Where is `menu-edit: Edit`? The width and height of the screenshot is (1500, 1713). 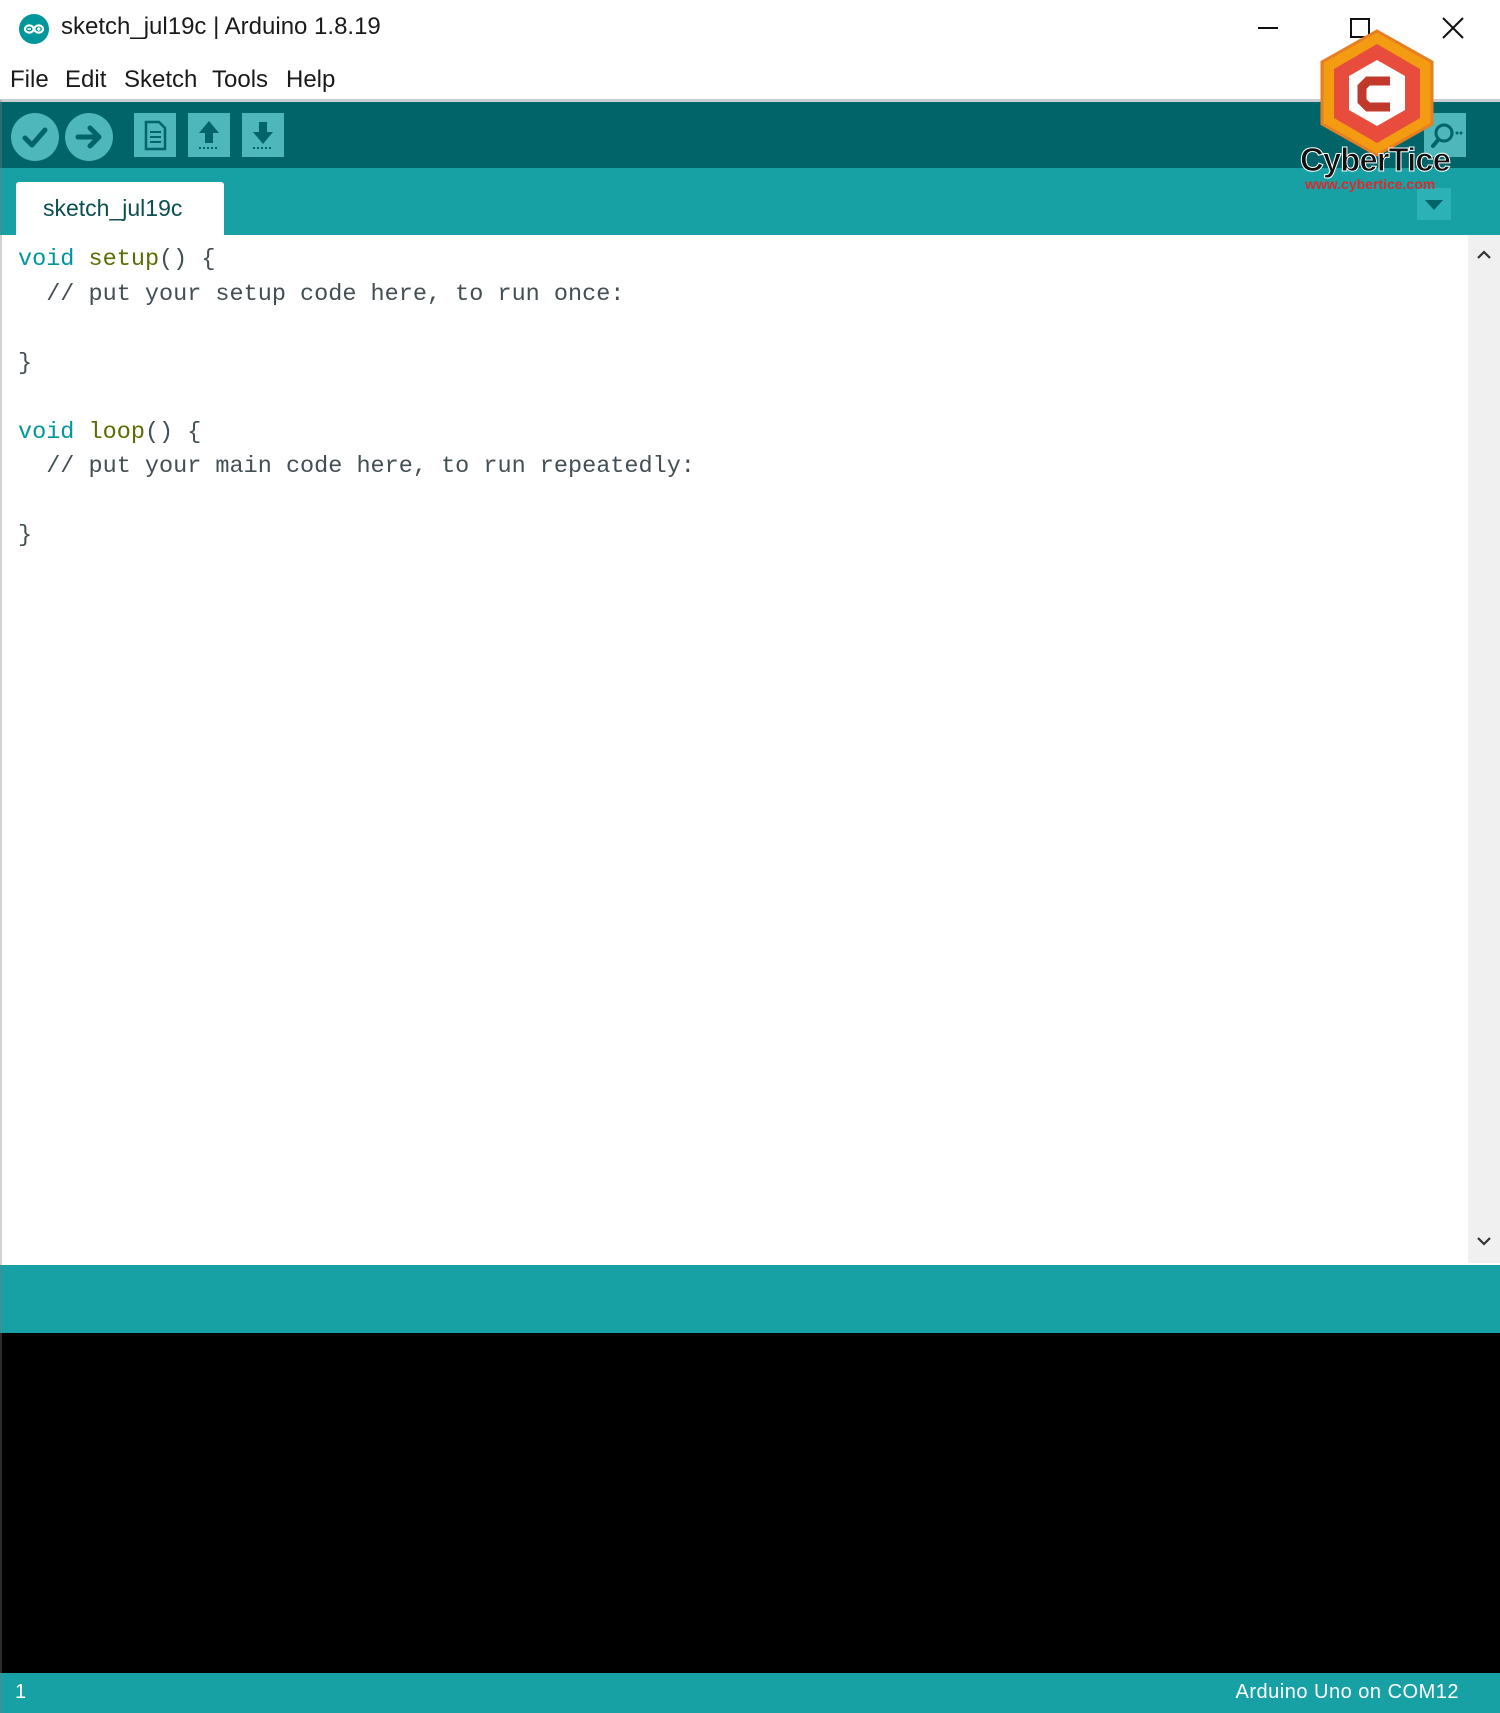
menu-edit: Edit is located at coordinates (85, 80).